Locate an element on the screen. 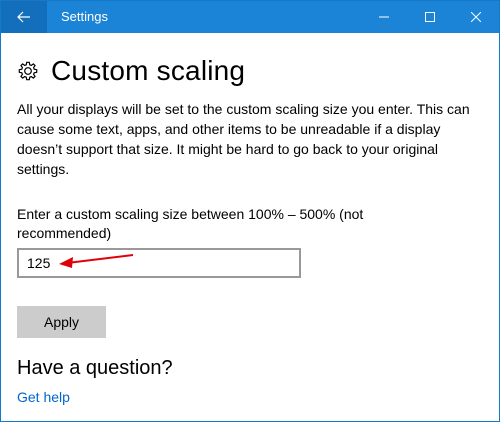  page-header: Custom scaling is located at coordinates (131, 71).